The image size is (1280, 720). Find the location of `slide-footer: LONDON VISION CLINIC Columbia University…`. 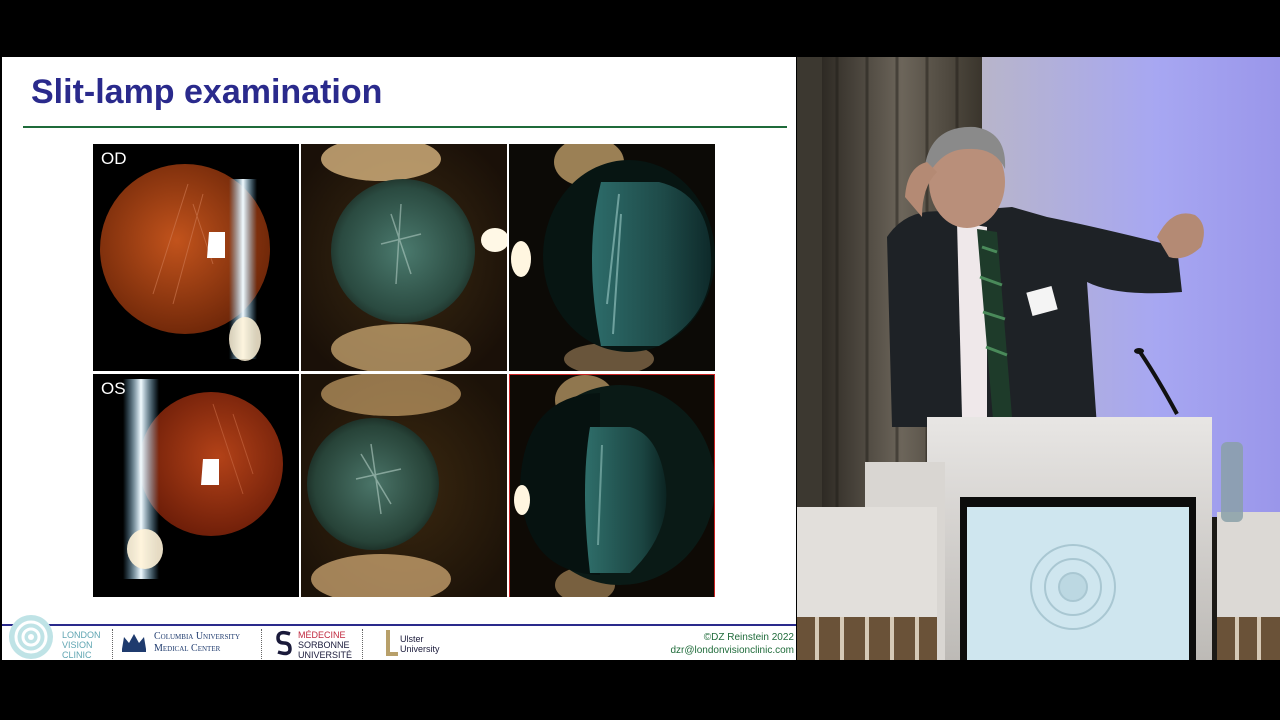

slide-footer: LONDON VISION CLINIC Columbia University… is located at coordinates (399, 628).